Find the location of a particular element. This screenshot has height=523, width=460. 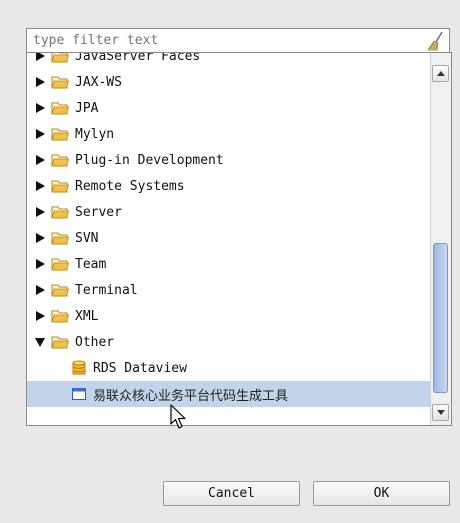

tree-item-label: Mylyn is located at coordinates (95, 134).